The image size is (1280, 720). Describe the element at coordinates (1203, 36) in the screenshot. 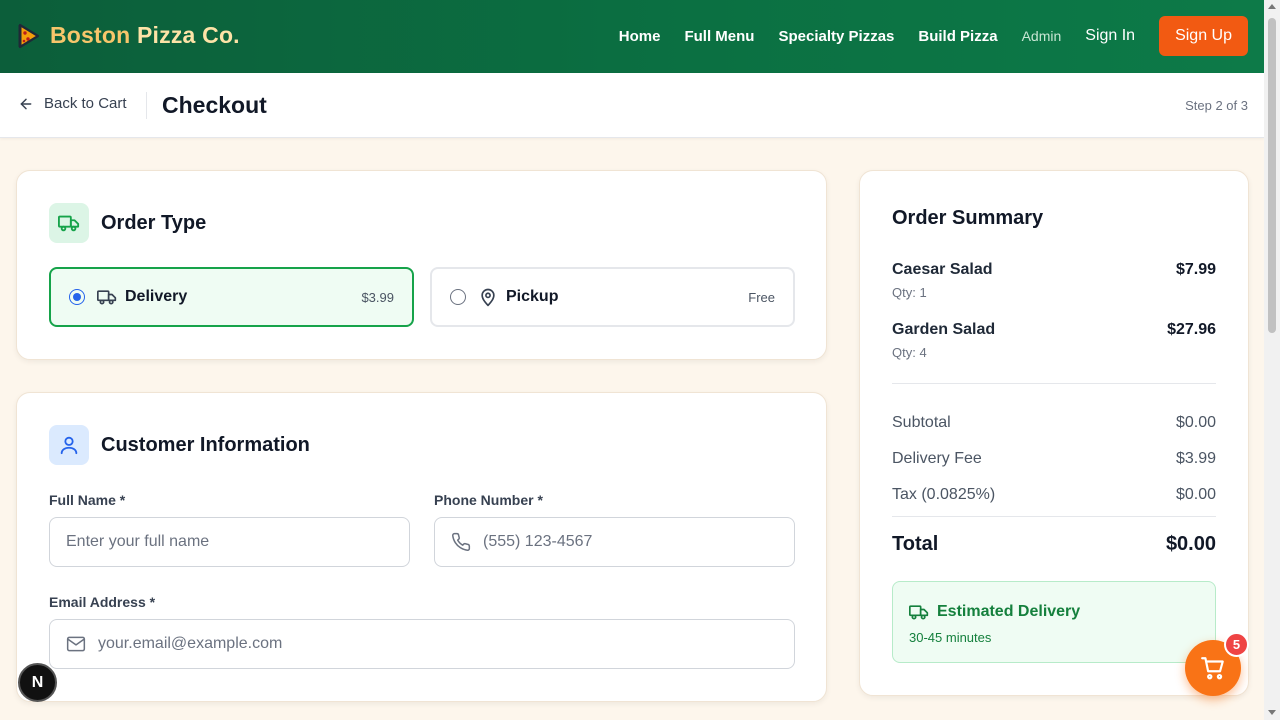

I see `sign-up-button: Sign Up` at that location.